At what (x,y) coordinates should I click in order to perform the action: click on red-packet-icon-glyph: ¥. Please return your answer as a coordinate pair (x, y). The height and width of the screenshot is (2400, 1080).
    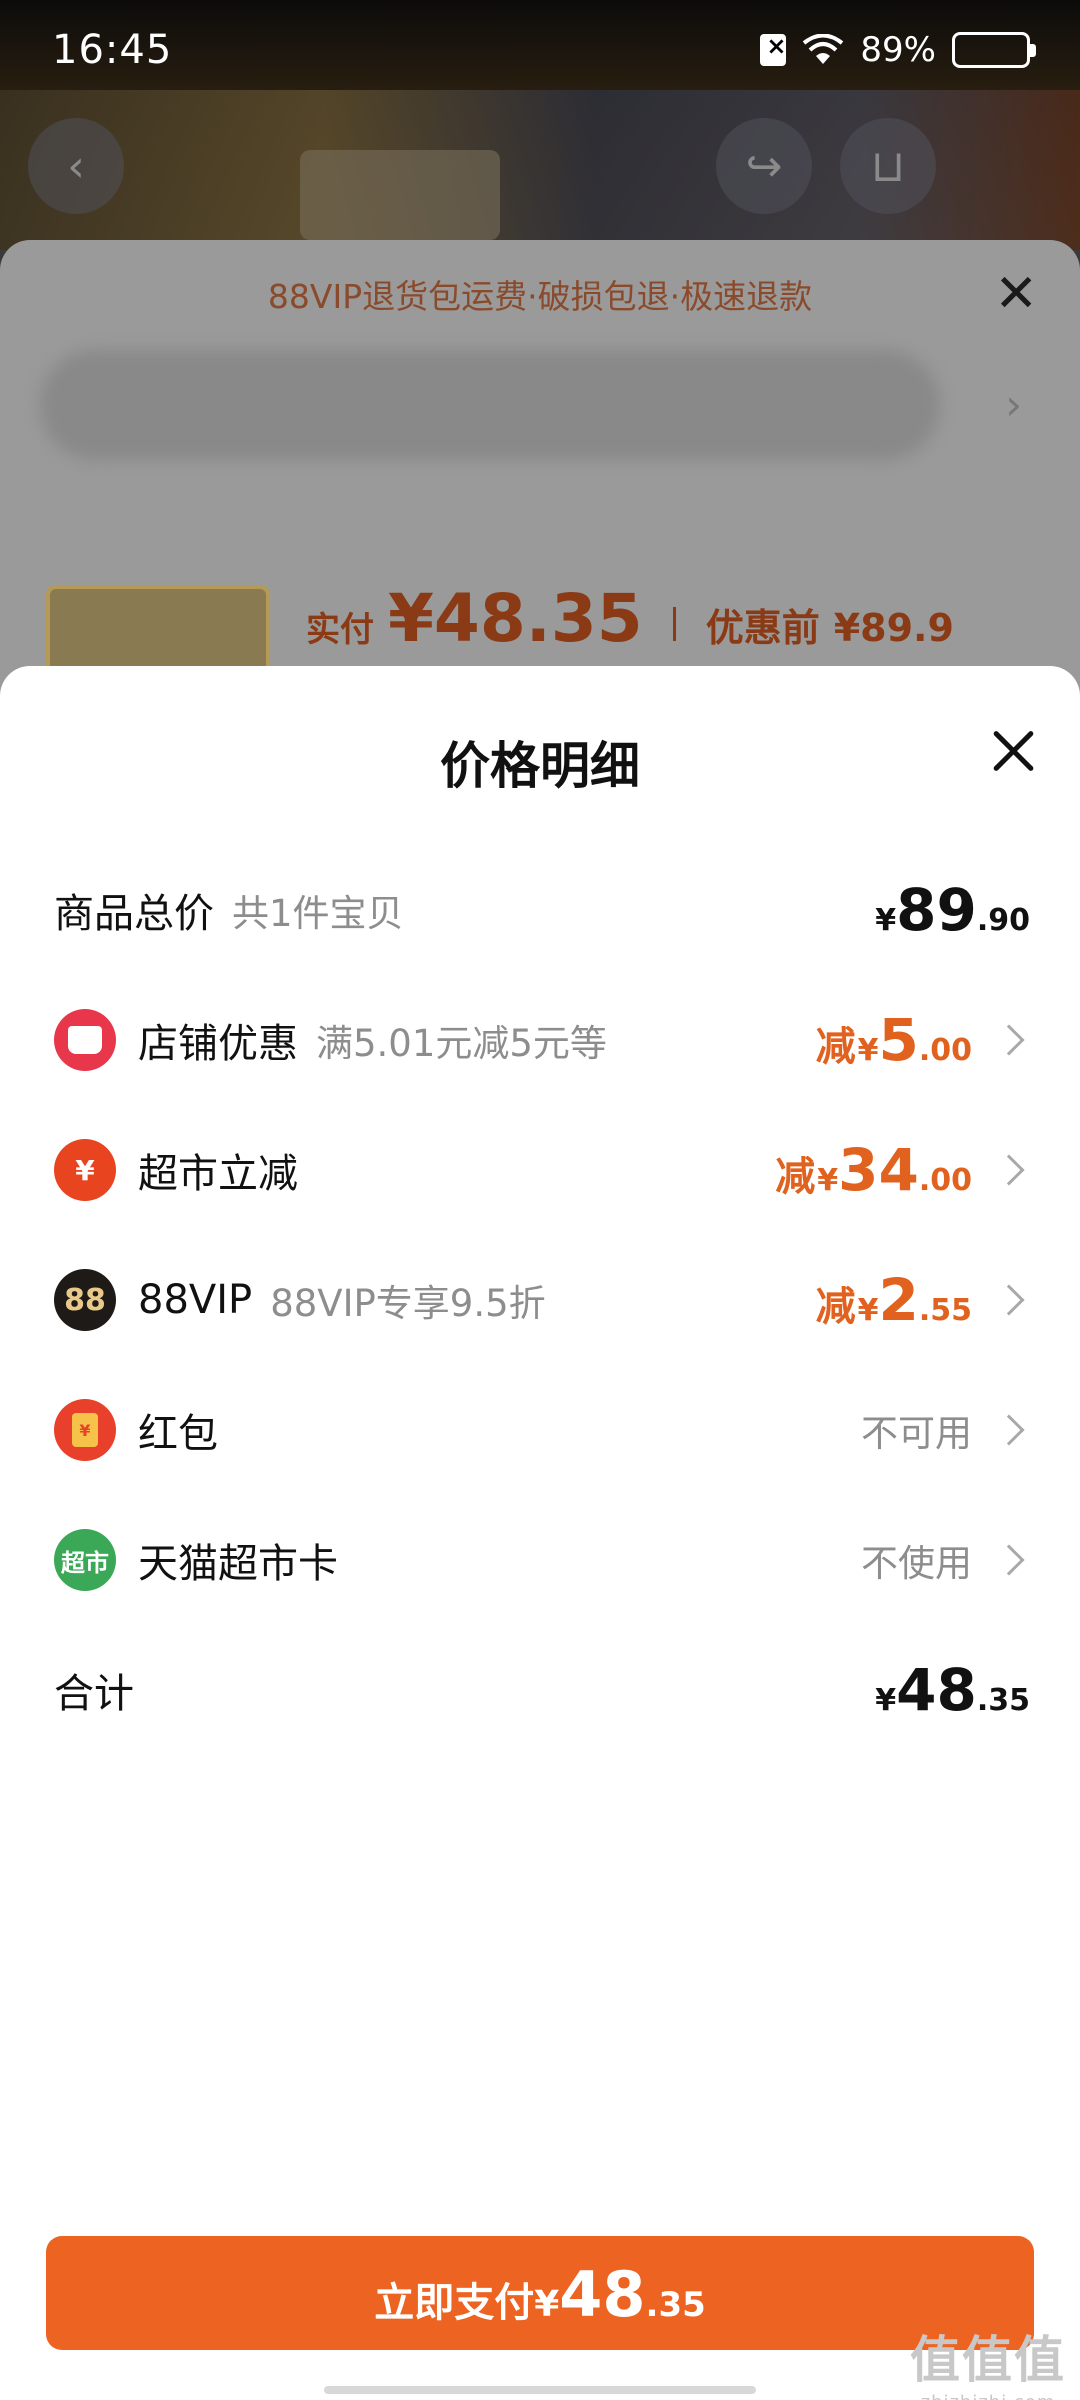
    Looking at the image, I should click on (85, 1430).